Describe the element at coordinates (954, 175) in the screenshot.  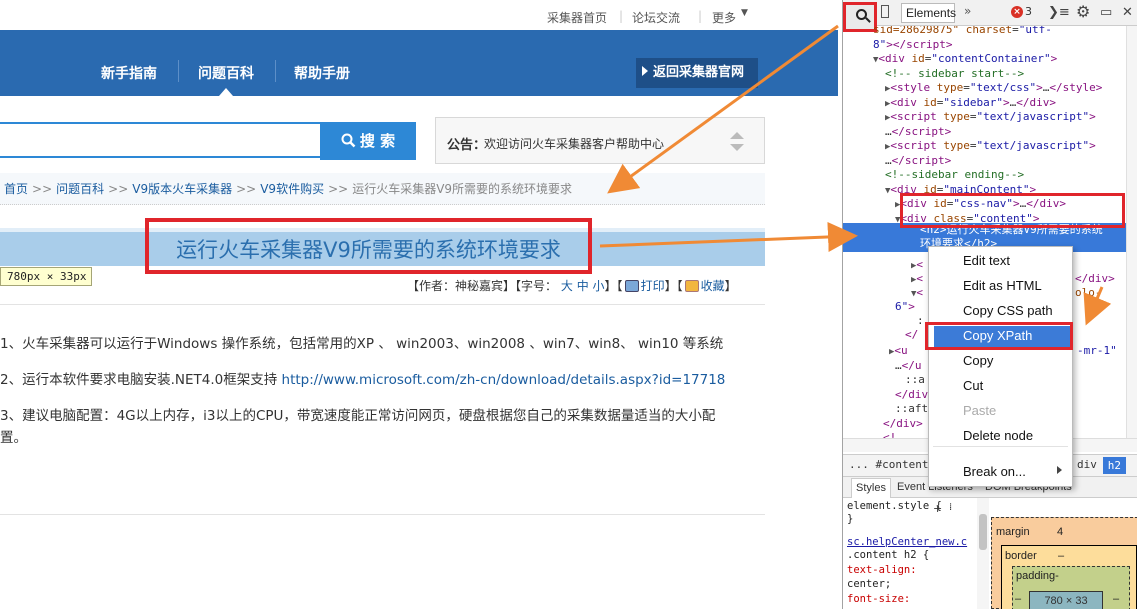
I see `dom-node-line: <!--sidebar ending-->` at that location.